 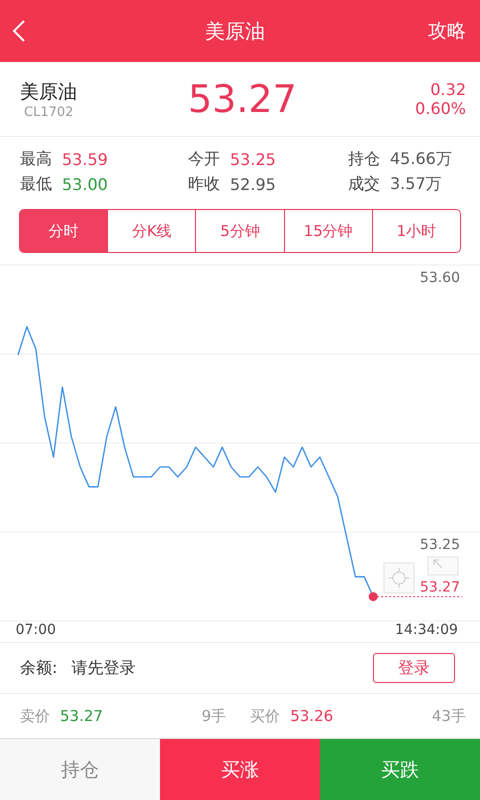 What do you see at coordinates (253, 184) in the screenshot?
I see `stat-value: 52.95` at bounding box center [253, 184].